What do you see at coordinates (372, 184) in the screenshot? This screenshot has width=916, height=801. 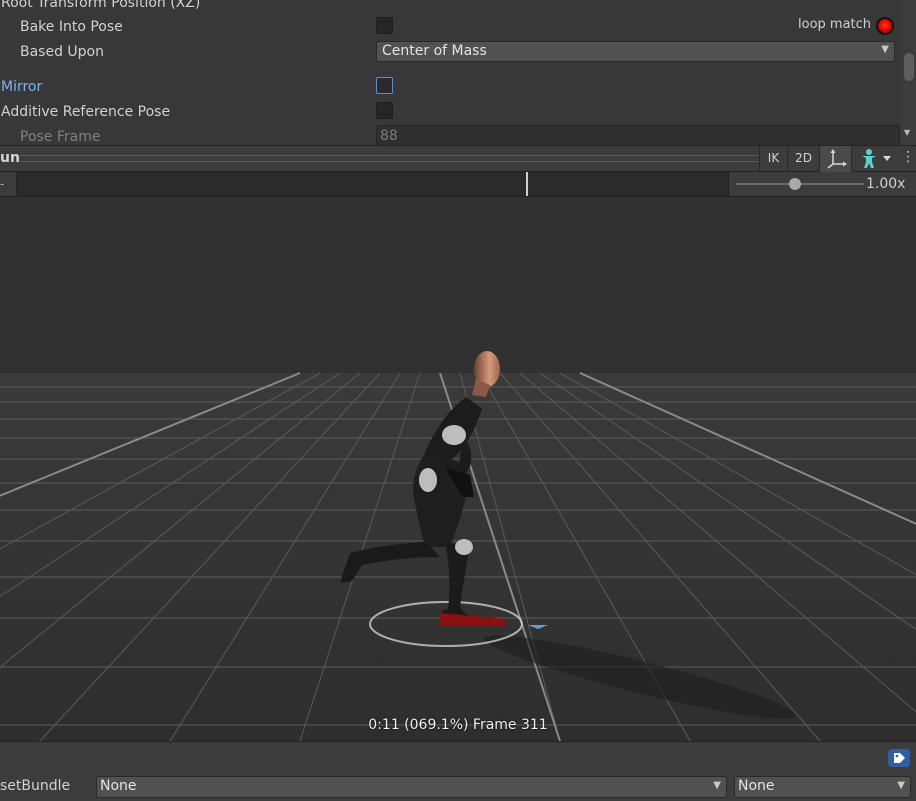 I see `timeline-scrubber` at bounding box center [372, 184].